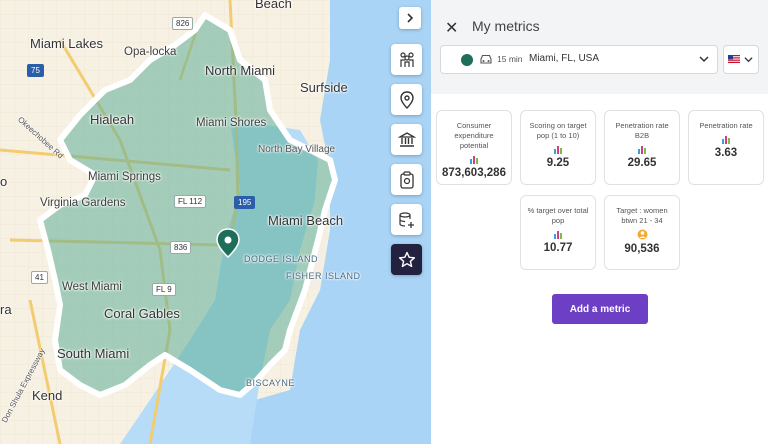 The height and width of the screenshot is (444, 768). Describe the element at coordinates (642, 249) in the screenshot. I see `metric-value: 90,536` at that location.